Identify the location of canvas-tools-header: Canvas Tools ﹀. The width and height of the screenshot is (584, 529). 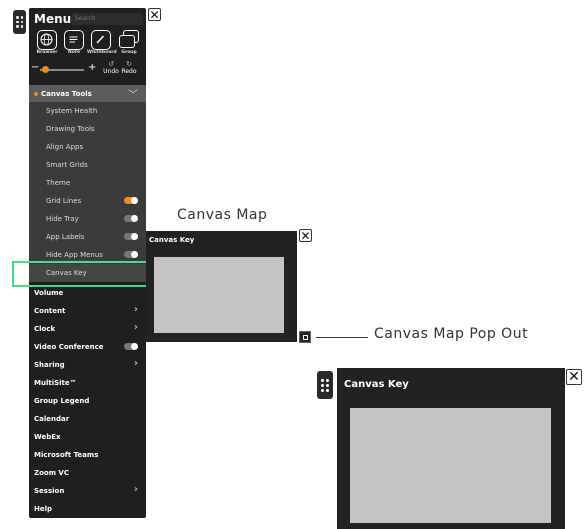
(87, 93).